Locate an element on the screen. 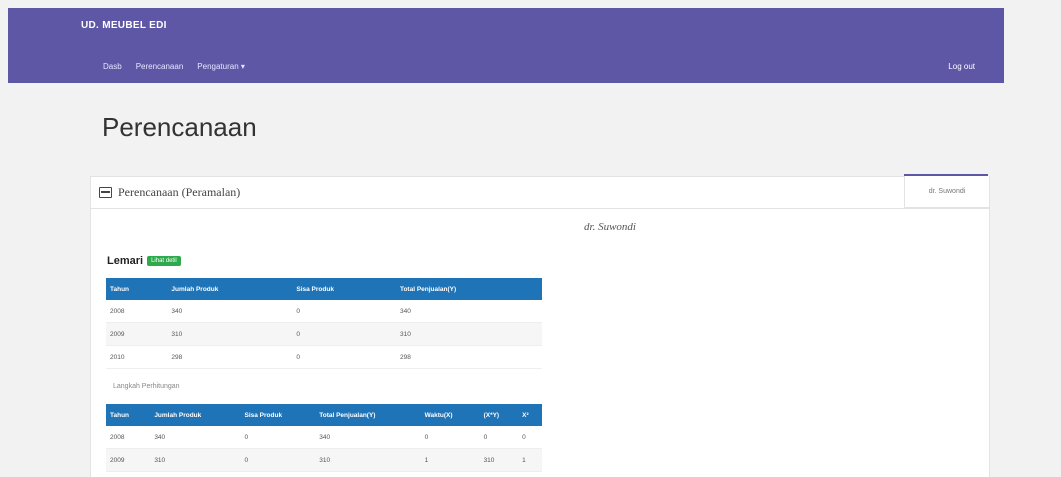 This screenshot has height=477, width=1061. panel-heading: Perencanaan (Peramalan) is located at coordinates (540, 193).